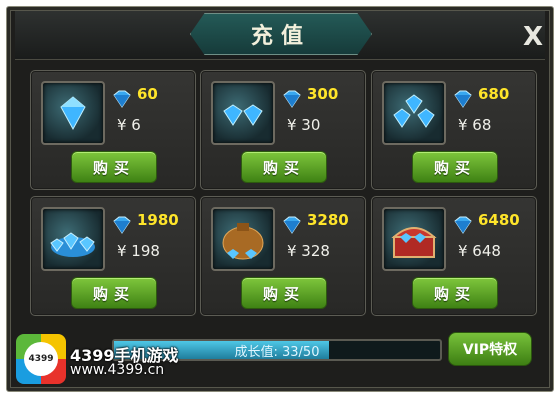 This screenshot has height=396, width=560. I want to click on dialog-title: 充值, so click(280, 36).